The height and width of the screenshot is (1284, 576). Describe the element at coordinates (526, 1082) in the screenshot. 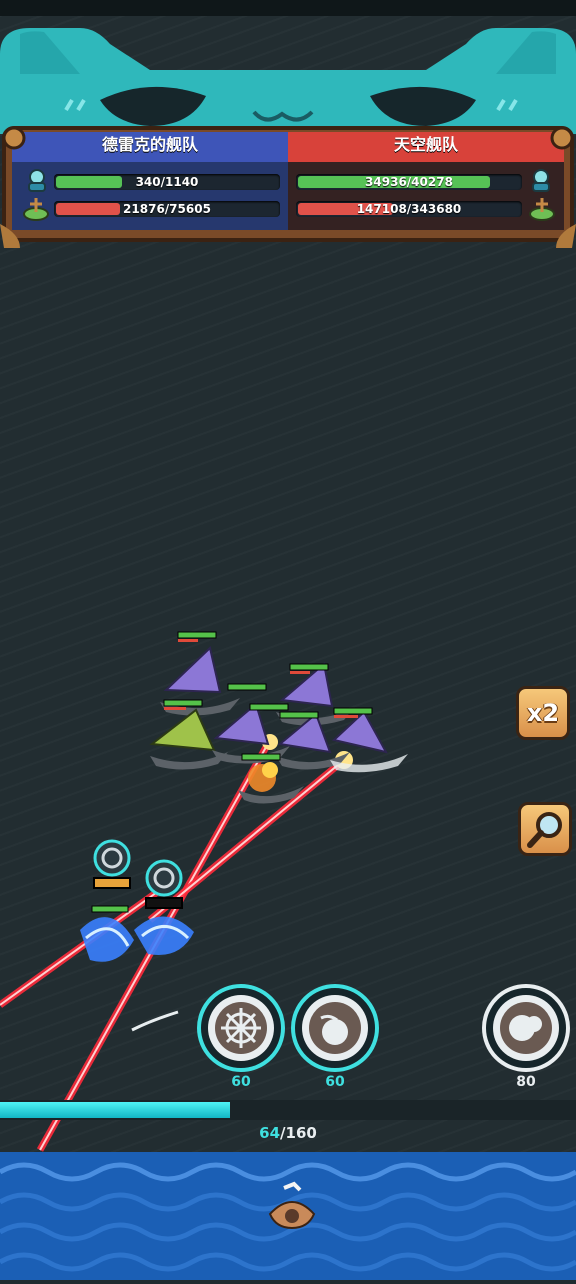

I see `smoke-bomb-skill-cost: 80` at that location.